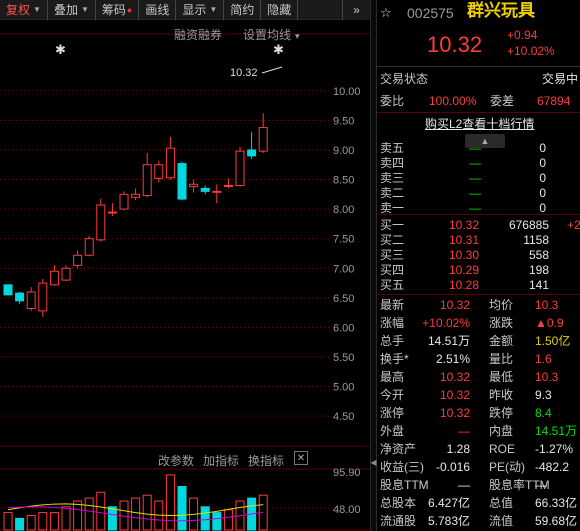 Image resolution: width=580 pixels, height=531 pixels. What do you see at coordinates (343, 388) in the screenshot?
I see `price-axis-label: 5.00` at bounding box center [343, 388].